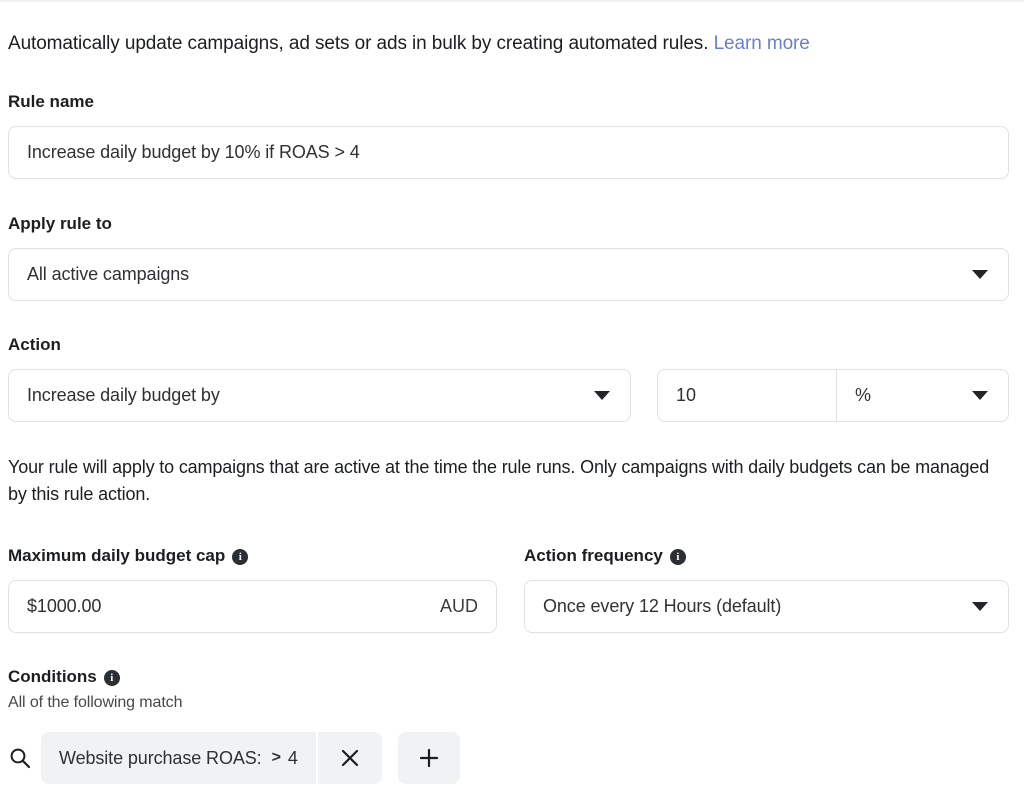 Image resolution: width=1024 pixels, height=807 pixels. What do you see at coordinates (160, 757) in the screenshot?
I see `condition-metric: Website purchase ROAS:` at bounding box center [160, 757].